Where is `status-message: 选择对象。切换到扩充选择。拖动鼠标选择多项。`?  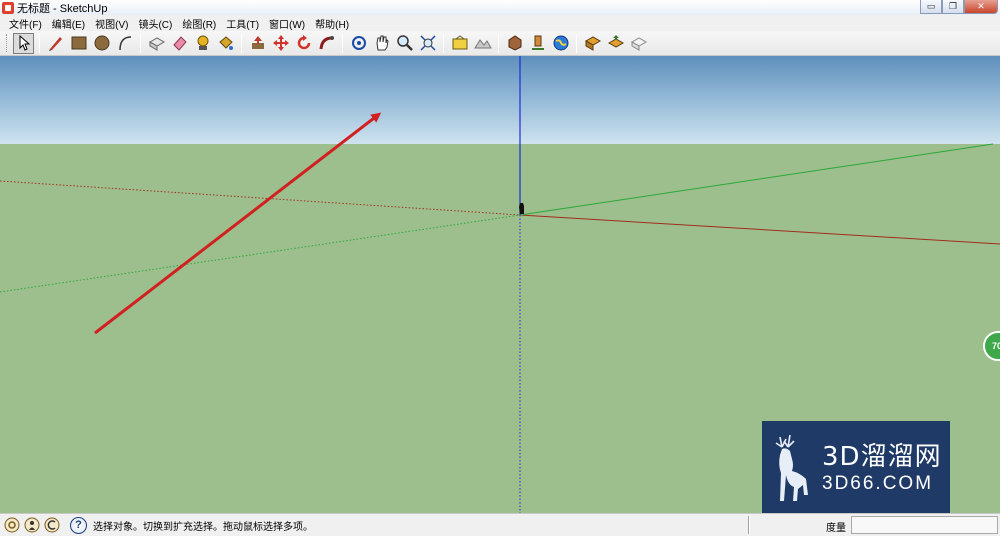 status-message: 选择对象。切换到扩充选择。拖动鼠标选择多项。 is located at coordinates (203, 527).